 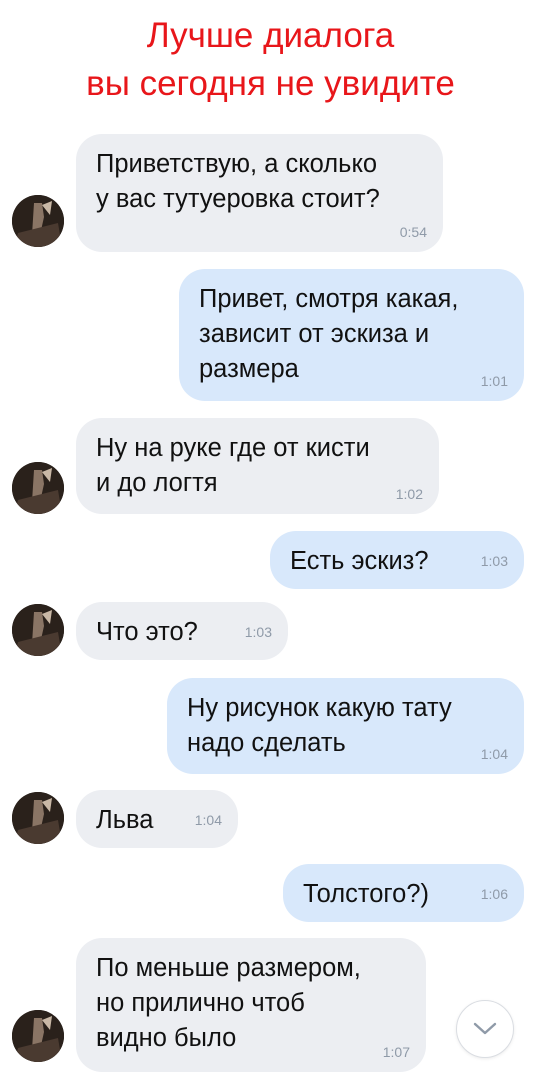 What do you see at coordinates (319, 725) in the screenshot?
I see `message-text: Ну рисунок какую тату надо сделать` at bounding box center [319, 725].